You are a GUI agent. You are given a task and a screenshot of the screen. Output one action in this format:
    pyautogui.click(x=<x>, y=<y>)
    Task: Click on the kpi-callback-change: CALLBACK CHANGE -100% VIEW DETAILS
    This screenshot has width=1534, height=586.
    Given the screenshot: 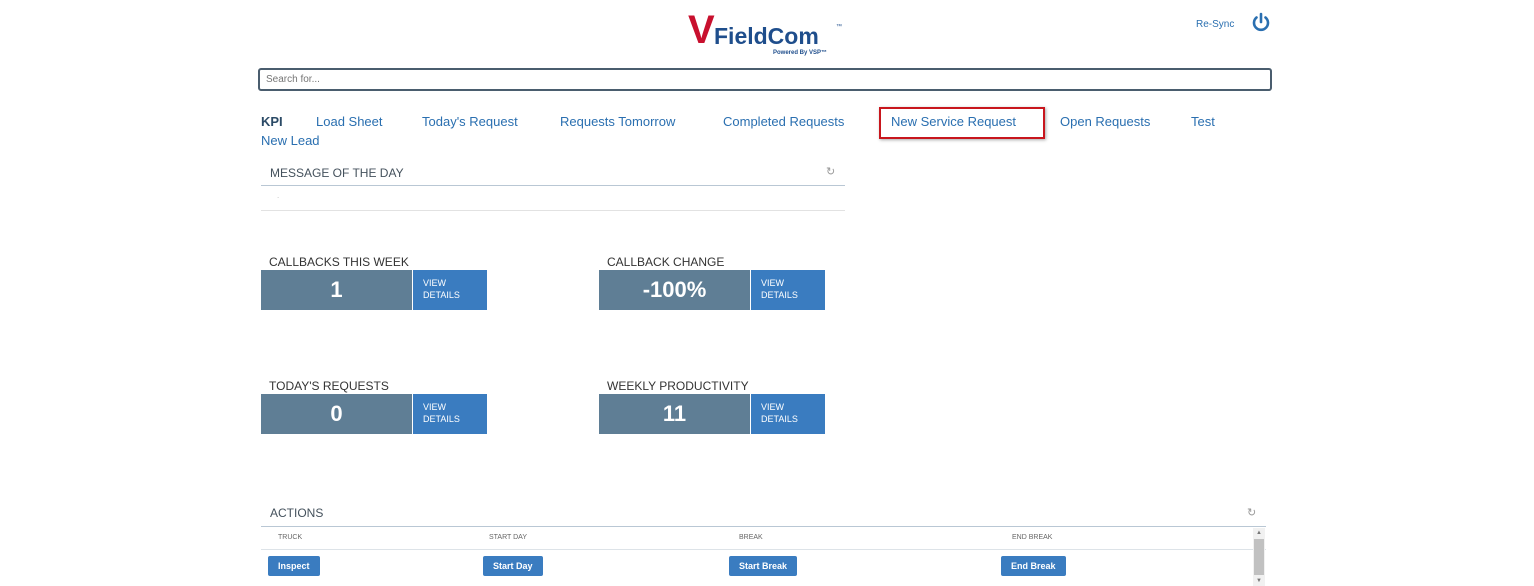 What is the action you would take?
    pyautogui.click(x=712, y=282)
    